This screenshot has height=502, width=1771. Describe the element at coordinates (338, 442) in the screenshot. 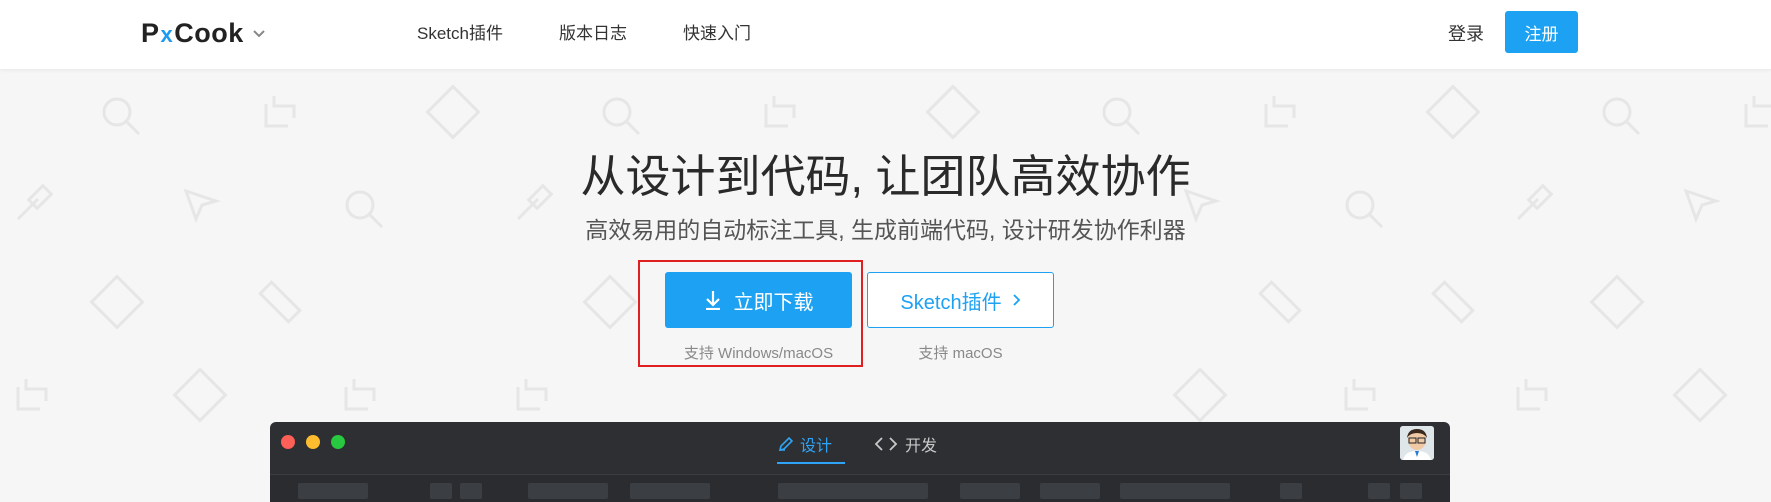

I see `window-maximize-button` at that location.